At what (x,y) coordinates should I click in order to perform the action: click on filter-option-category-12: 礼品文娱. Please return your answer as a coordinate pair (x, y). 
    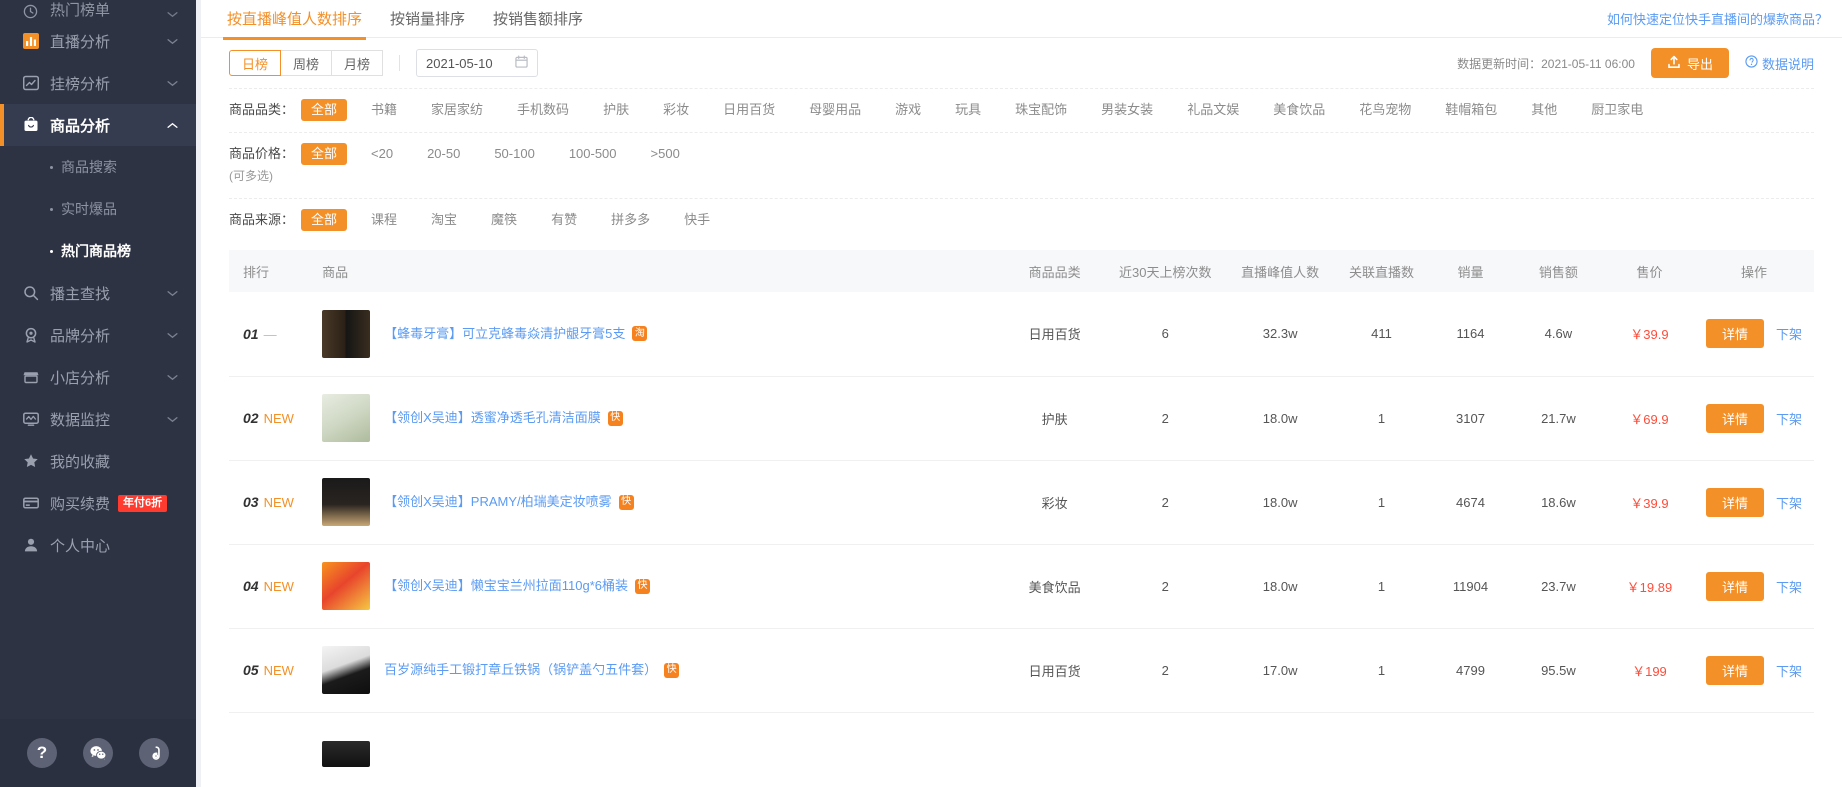
    Looking at the image, I should click on (1213, 110).